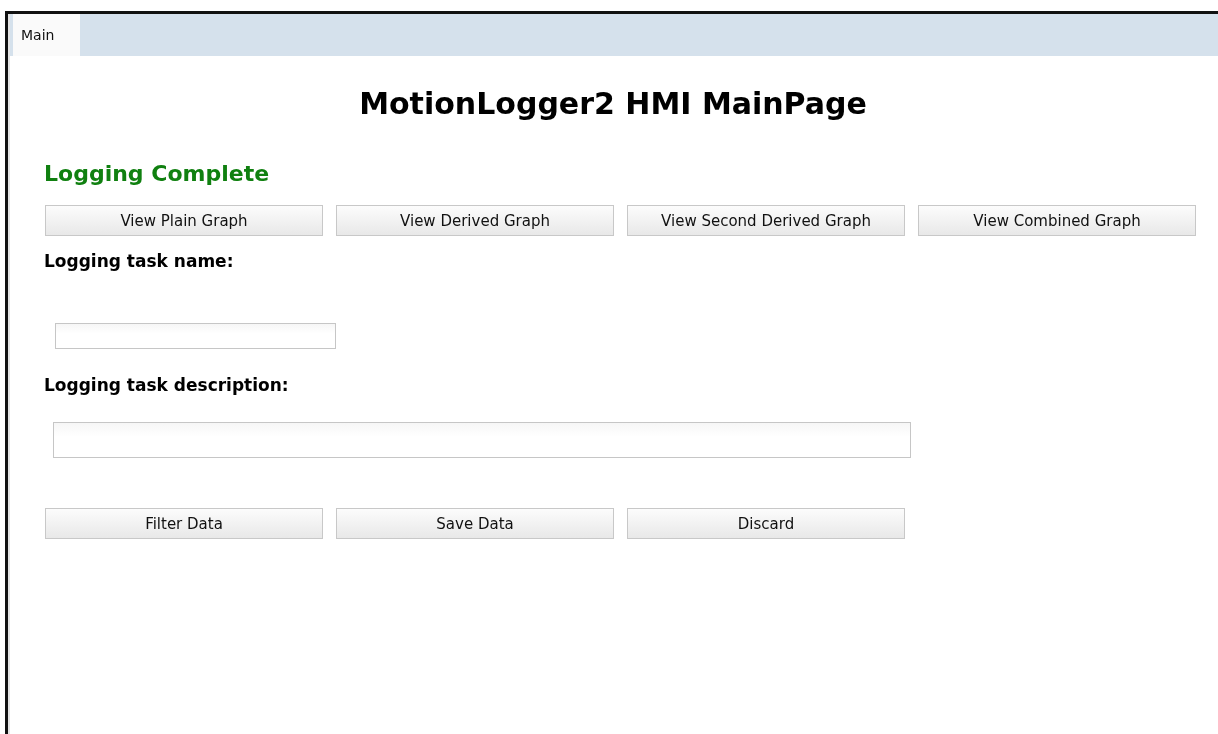  What do you see at coordinates (475, 523) in the screenshot?
I see `action-button: Save Data` at bounding box center [475, 523].